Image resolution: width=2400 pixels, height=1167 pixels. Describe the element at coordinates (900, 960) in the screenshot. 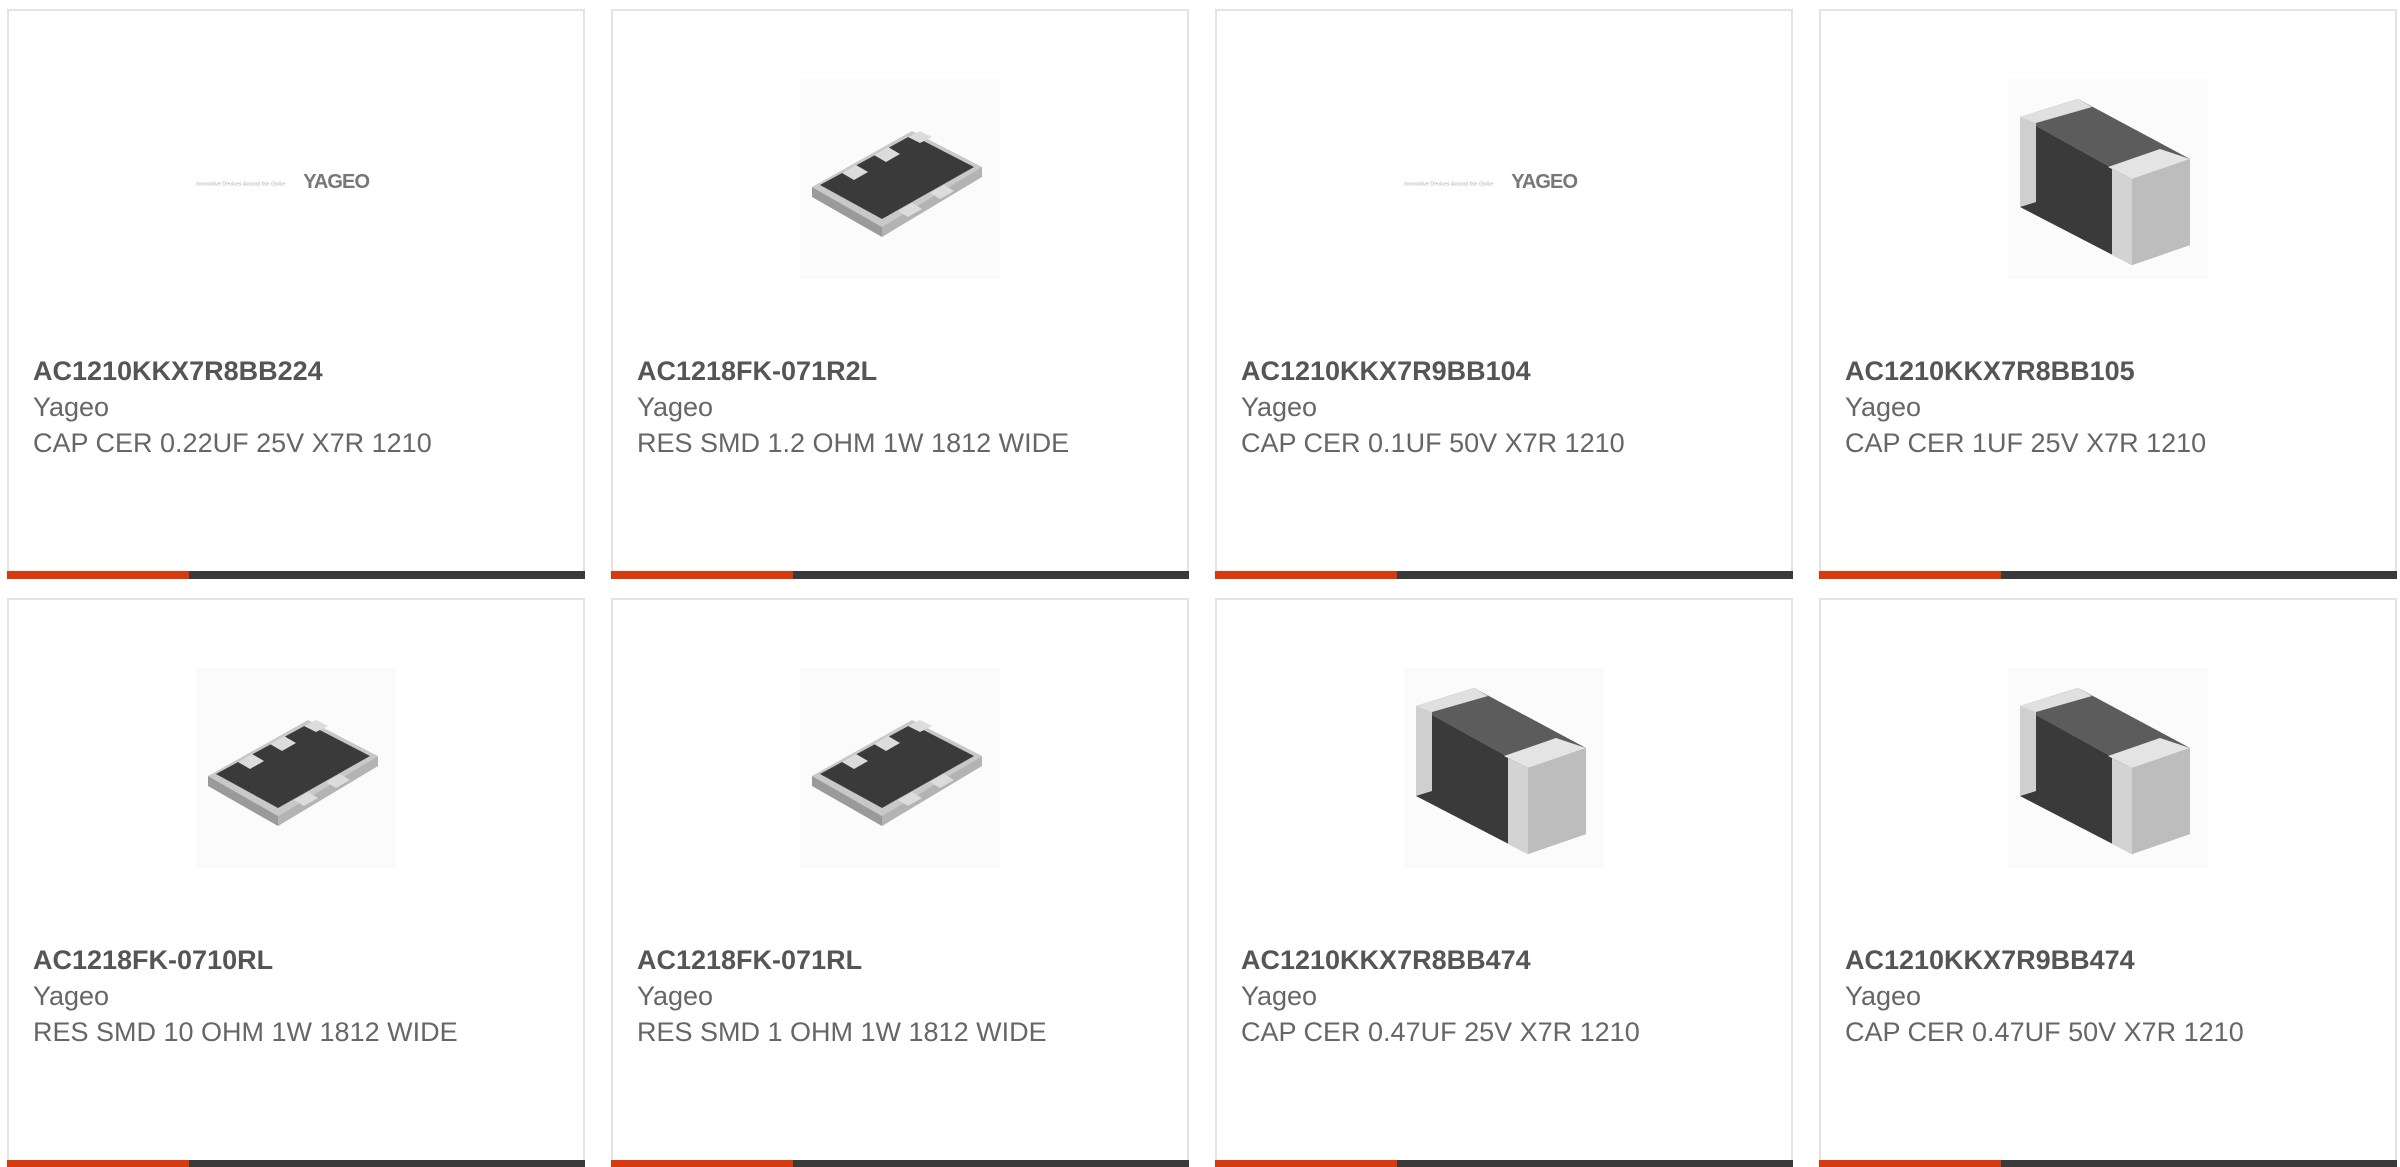

I see `part-number: AC1218FK-071RL` at that location.